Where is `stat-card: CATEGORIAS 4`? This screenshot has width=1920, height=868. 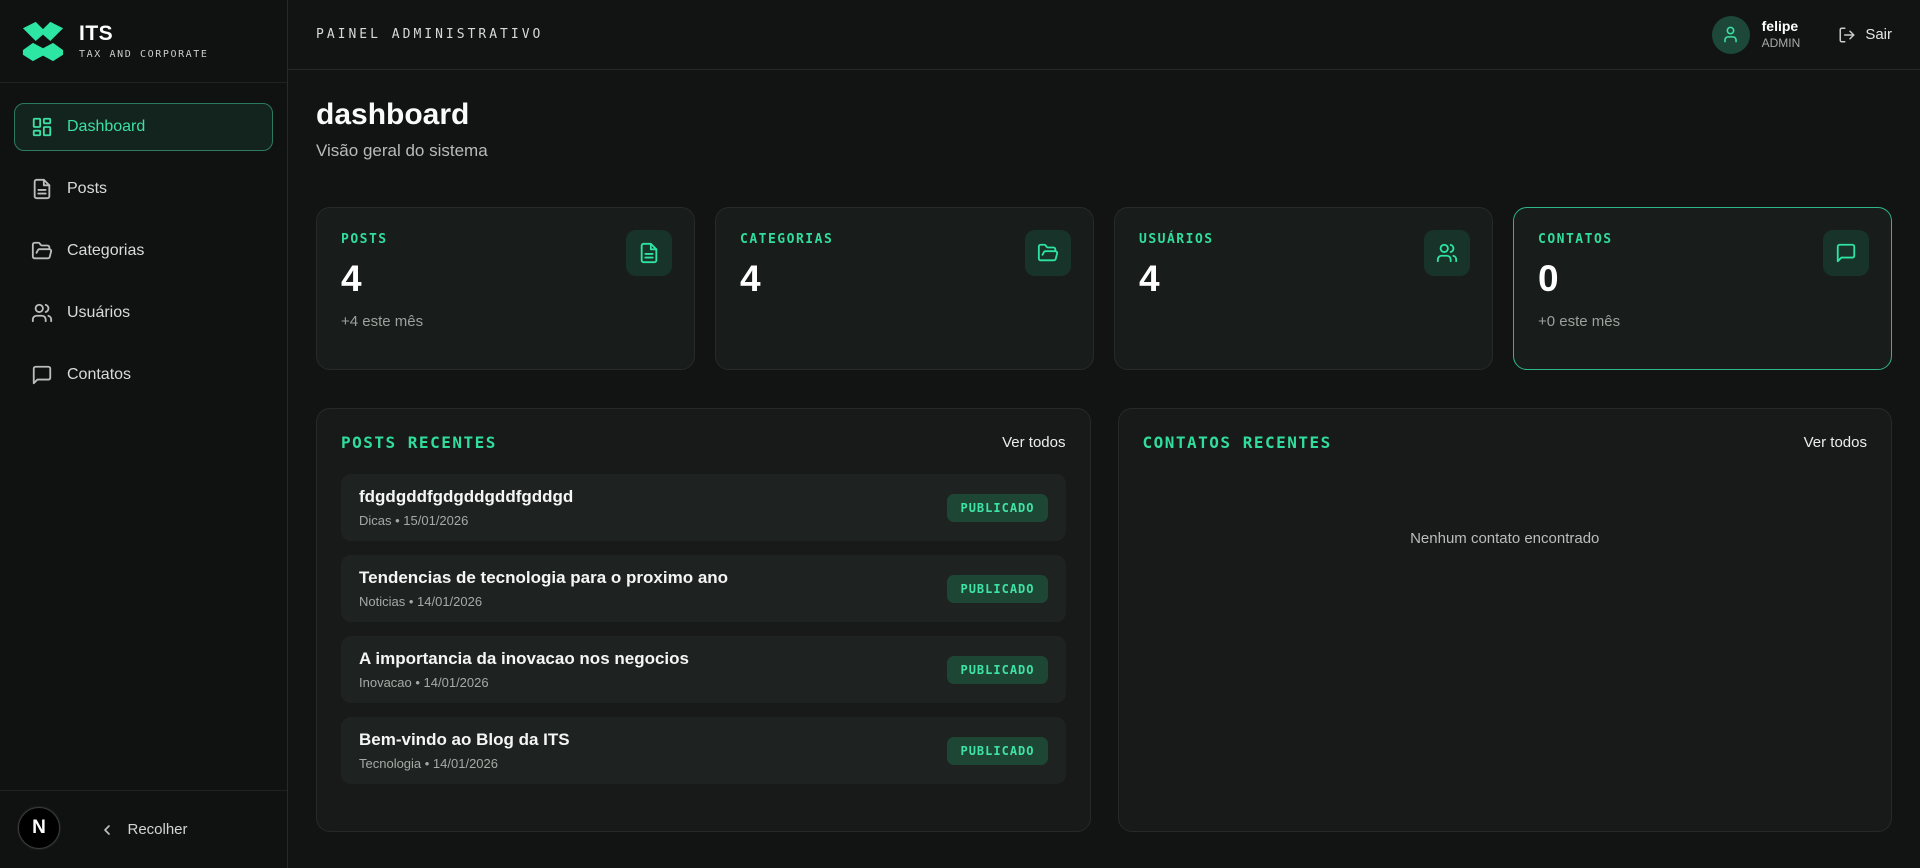 stat-card: CATEGORIAS 4 is located at coordinates (904, 288).